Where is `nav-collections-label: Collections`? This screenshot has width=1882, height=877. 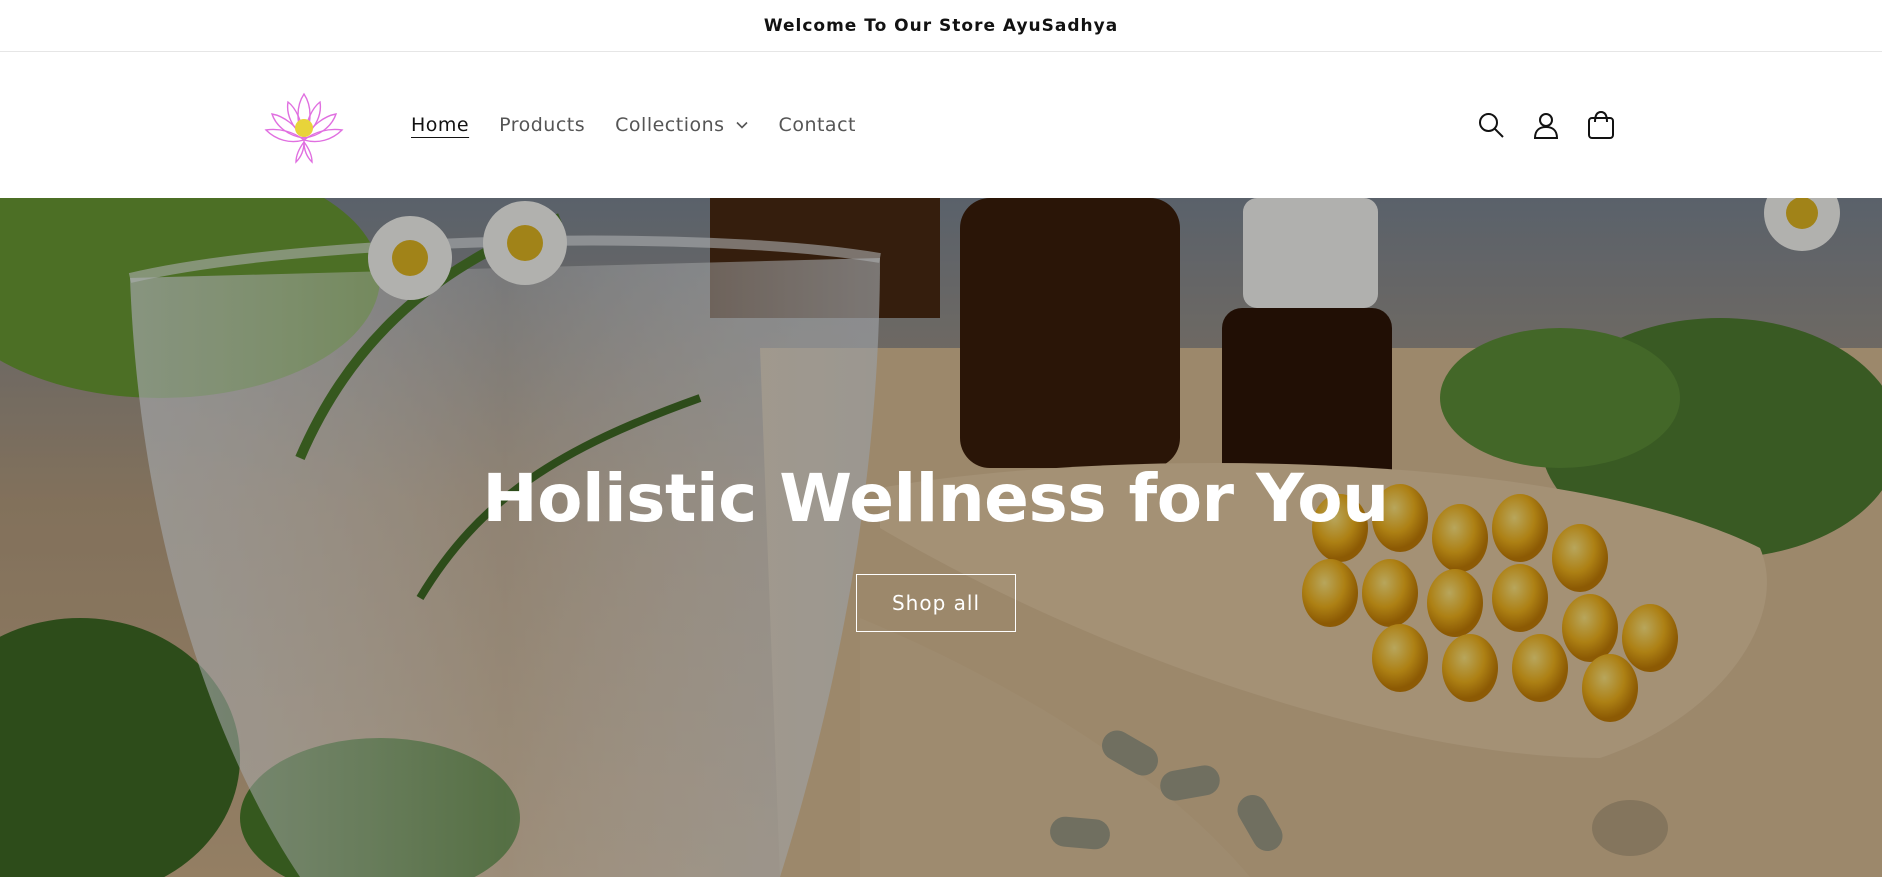
nav-collections-label: Collections is located at coordinates (670, 125).